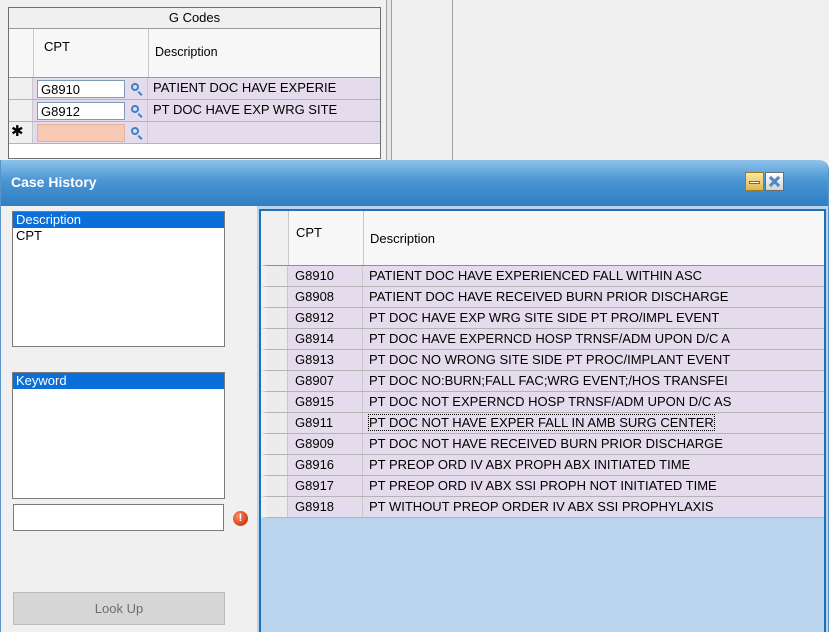 The image size is (829, 632). I want to click on search-mode-list: Keyword, so click(118, 435).